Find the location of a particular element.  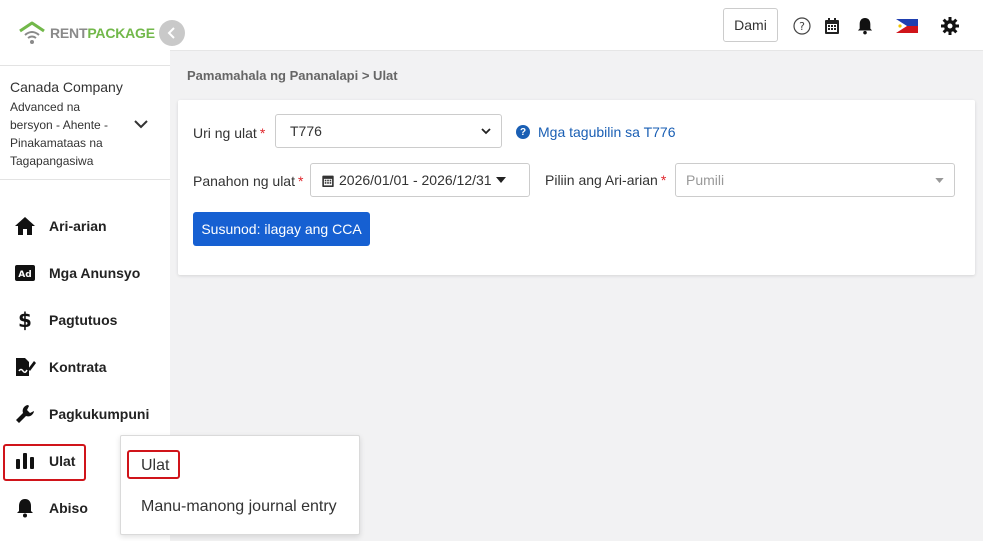

sidebar-item-ads: Ad Mga Anunsyo is located at coordinates (85, 272).